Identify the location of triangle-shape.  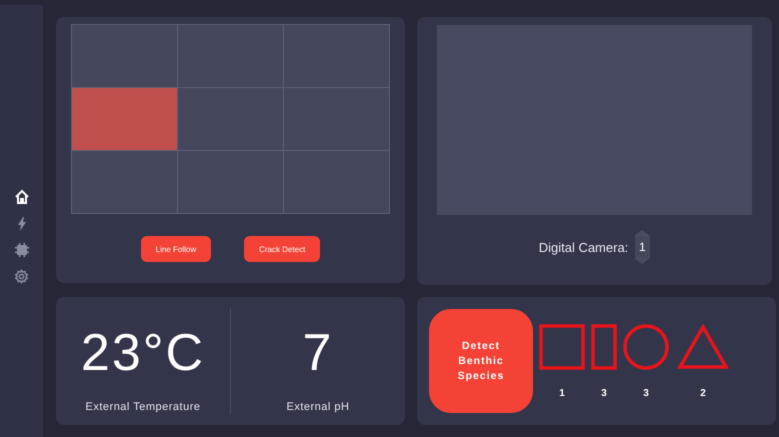
(703, 347).